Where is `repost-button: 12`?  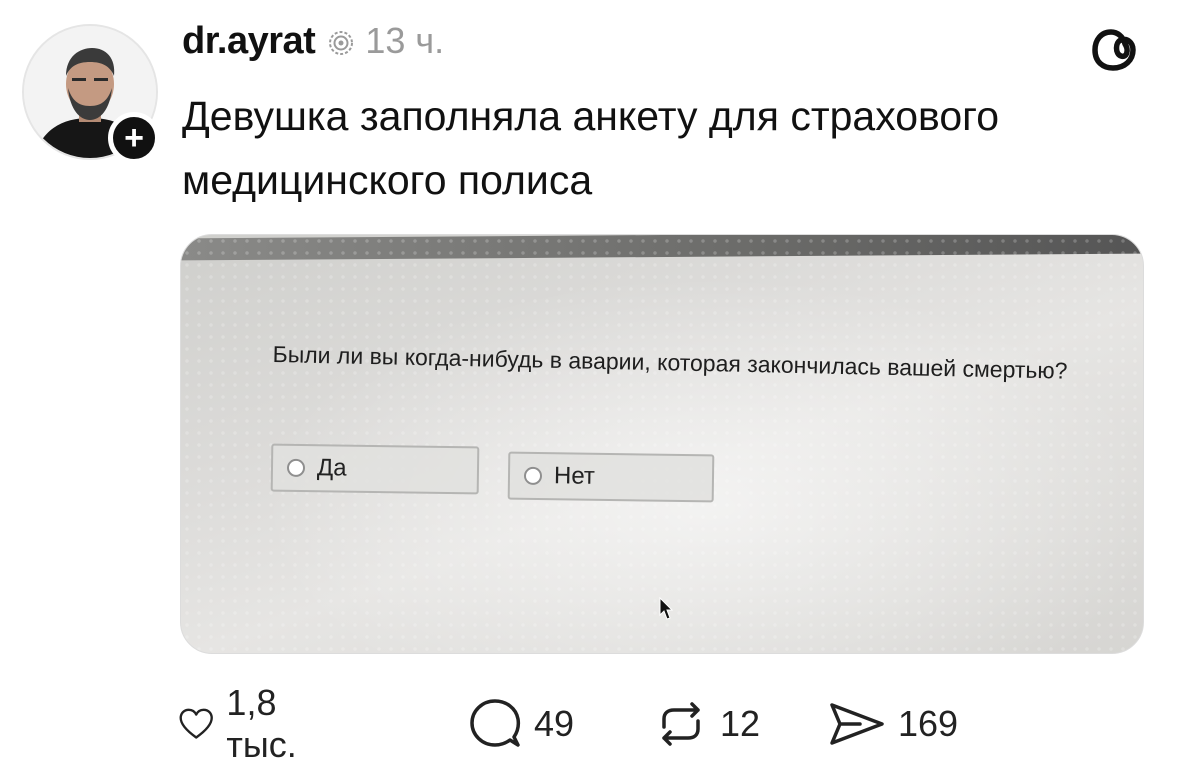
repost-button: 12 is located at coordinates (707, 724).